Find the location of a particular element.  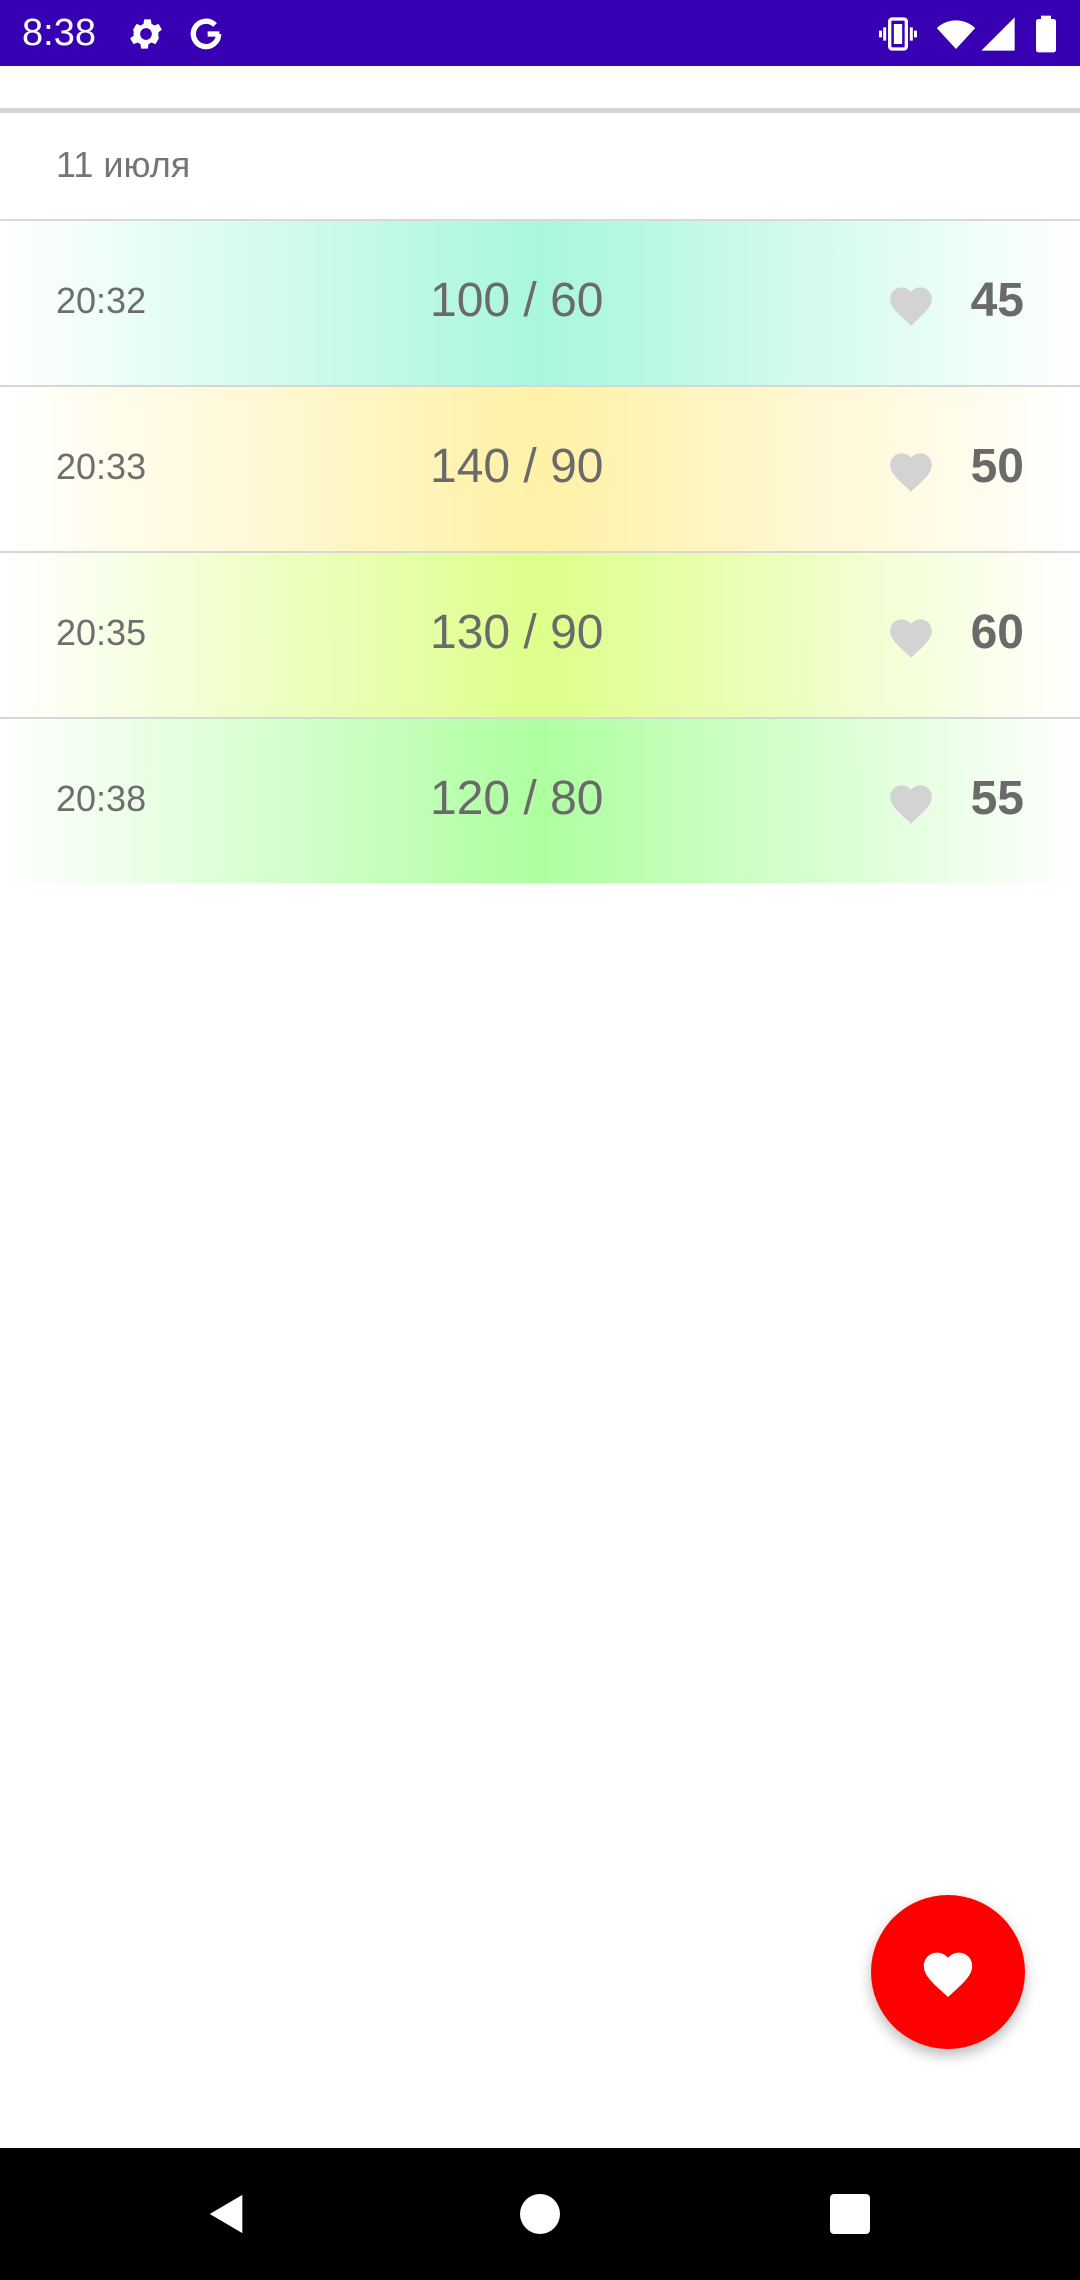

status-time: 8:38 is located at coordinates (59, 33).